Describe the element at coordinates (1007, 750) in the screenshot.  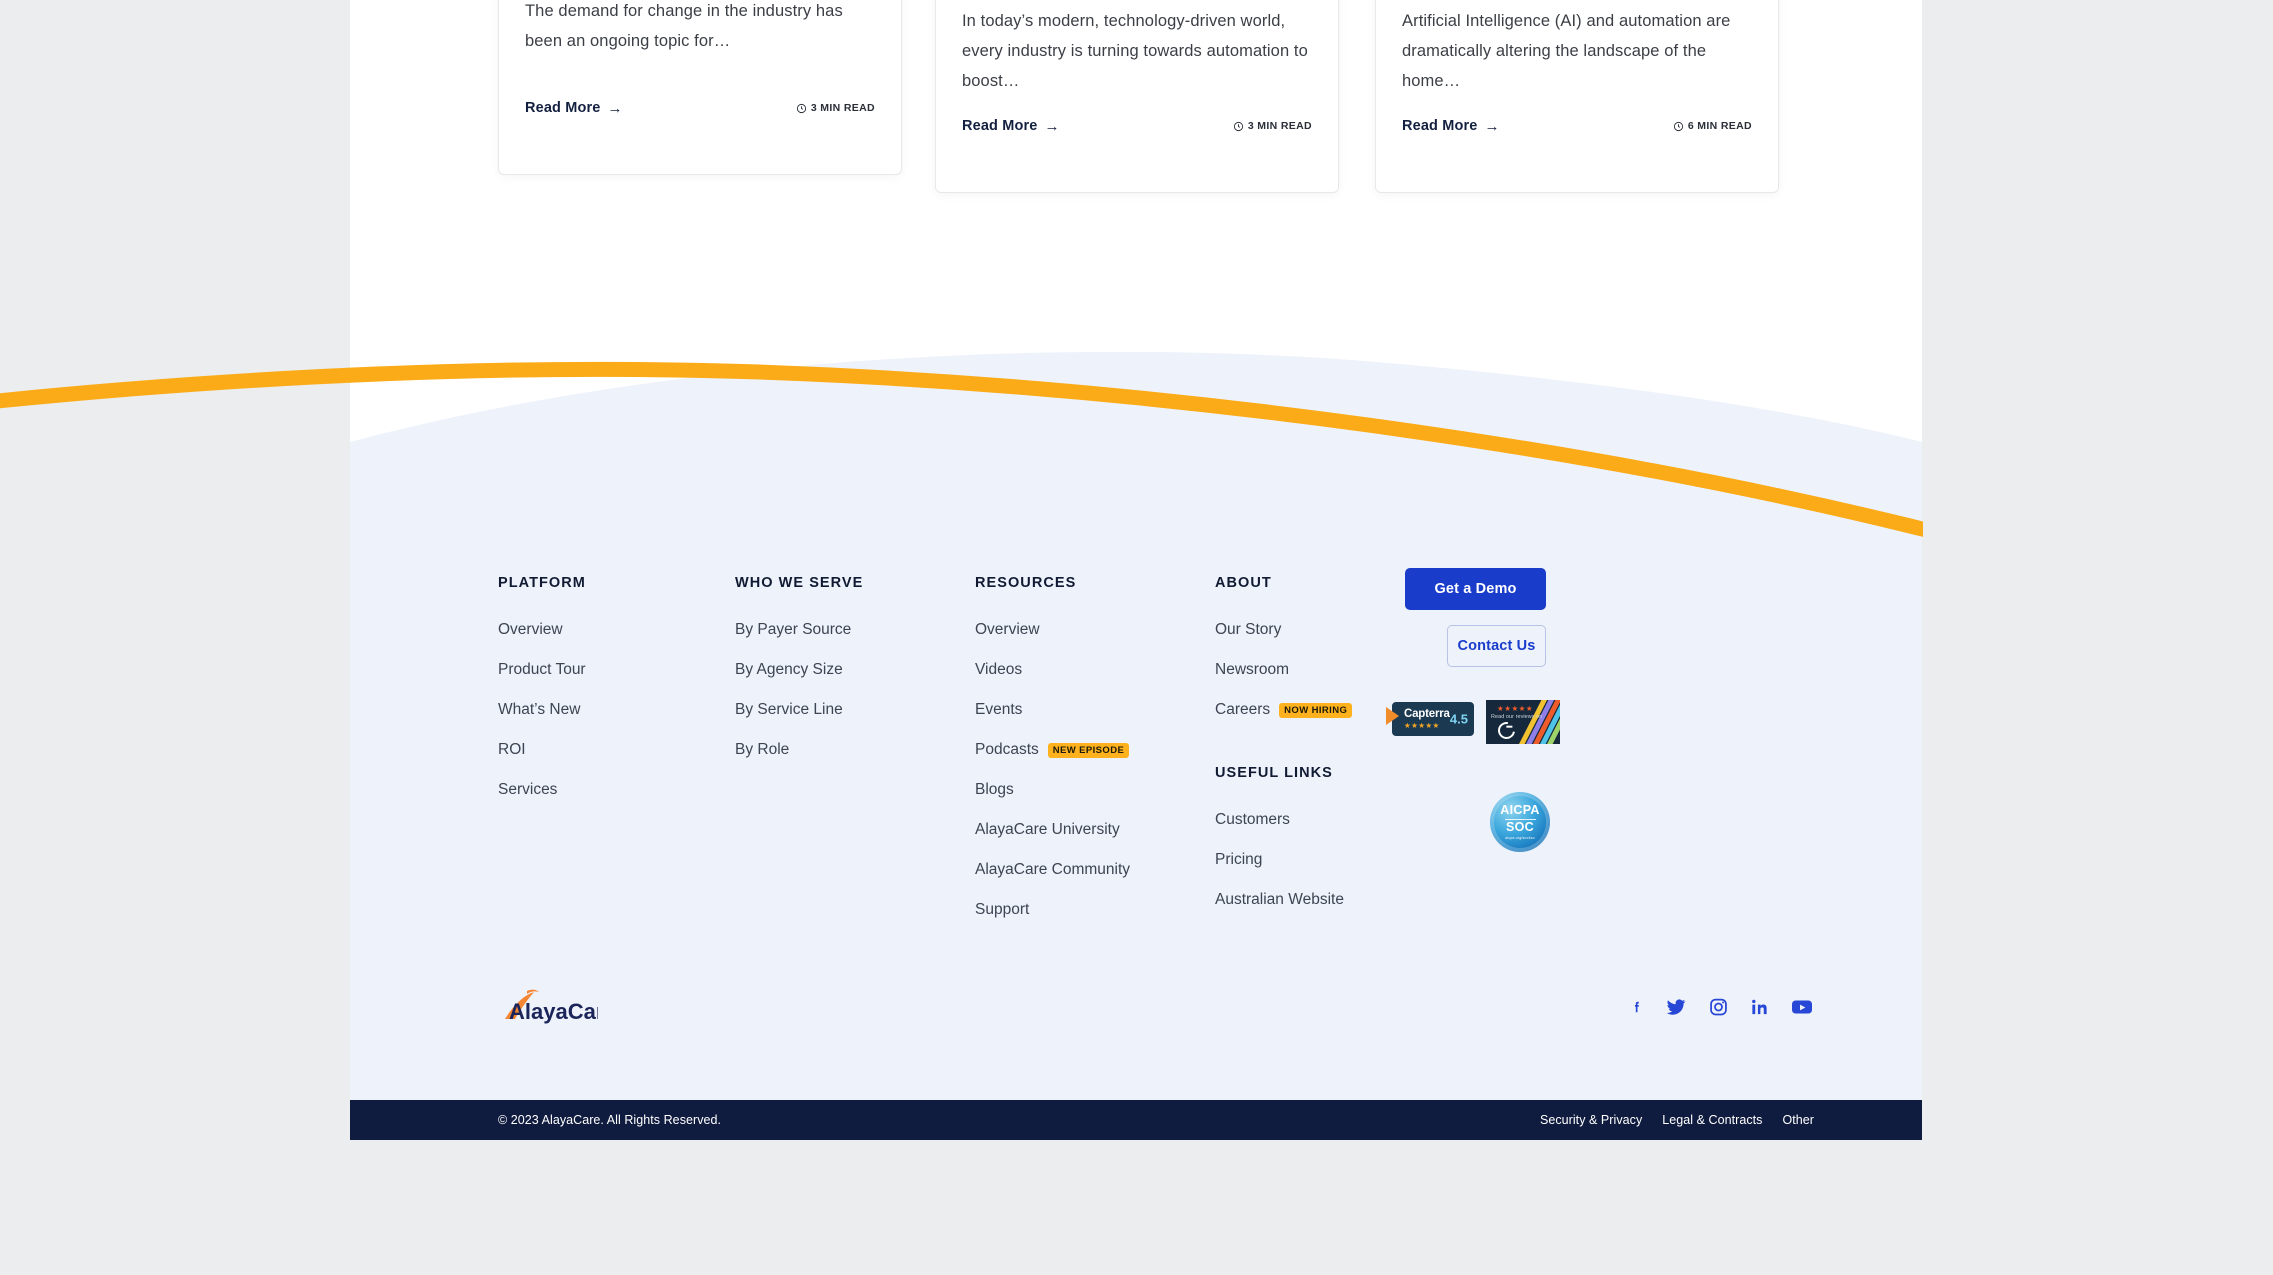
I see `footer-link-podcasts: Podcasts` at that location.